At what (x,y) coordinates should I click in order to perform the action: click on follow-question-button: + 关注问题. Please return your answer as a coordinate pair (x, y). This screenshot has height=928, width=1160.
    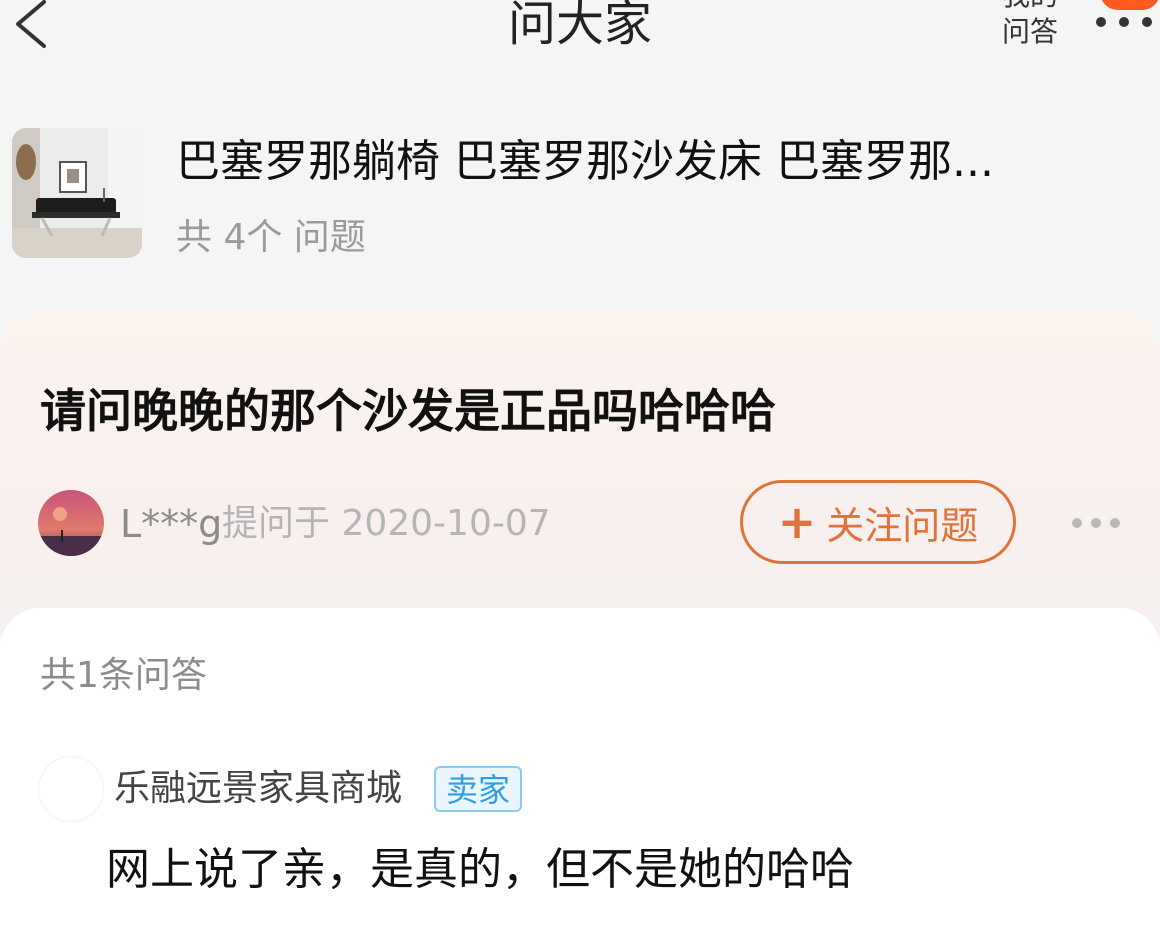
    Looking at the image, I should click on (878, 522).